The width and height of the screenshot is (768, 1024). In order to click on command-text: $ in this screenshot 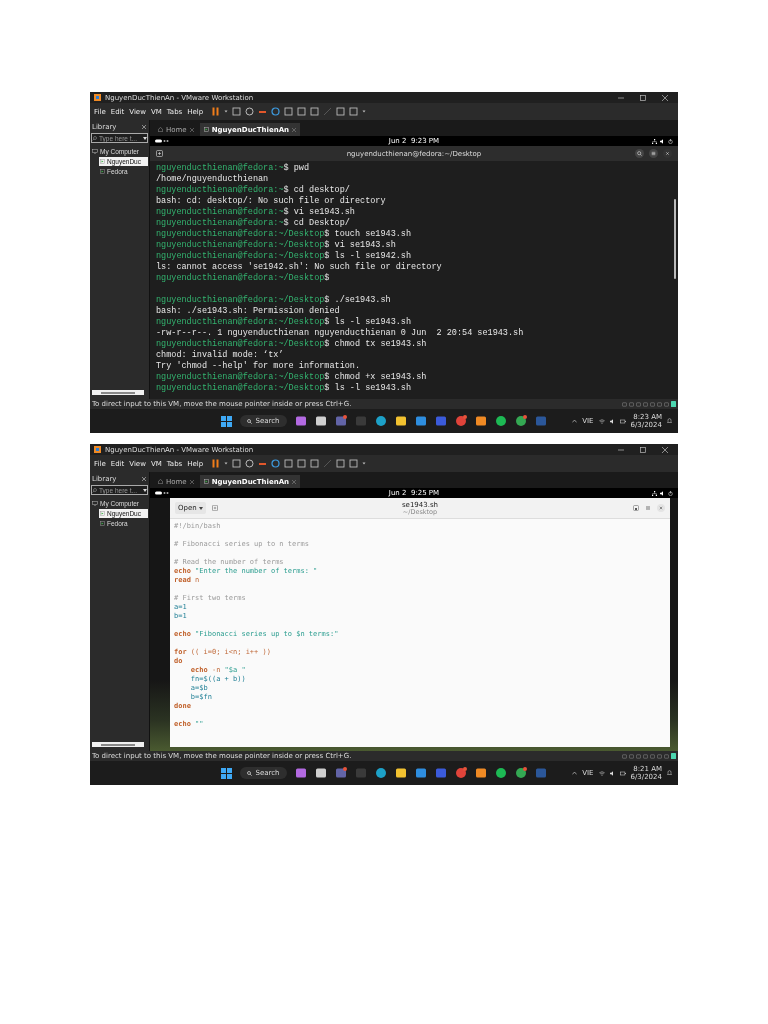, I will do `click(327, 278)`.